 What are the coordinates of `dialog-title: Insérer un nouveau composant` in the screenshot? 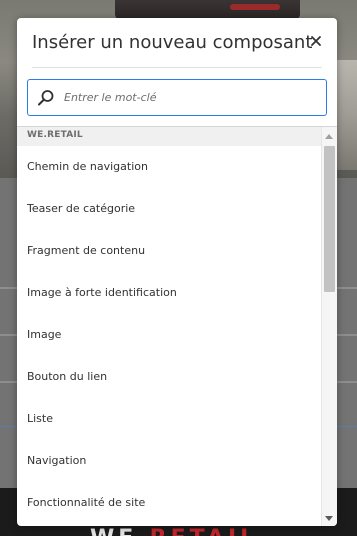 It's located at (172, 42).